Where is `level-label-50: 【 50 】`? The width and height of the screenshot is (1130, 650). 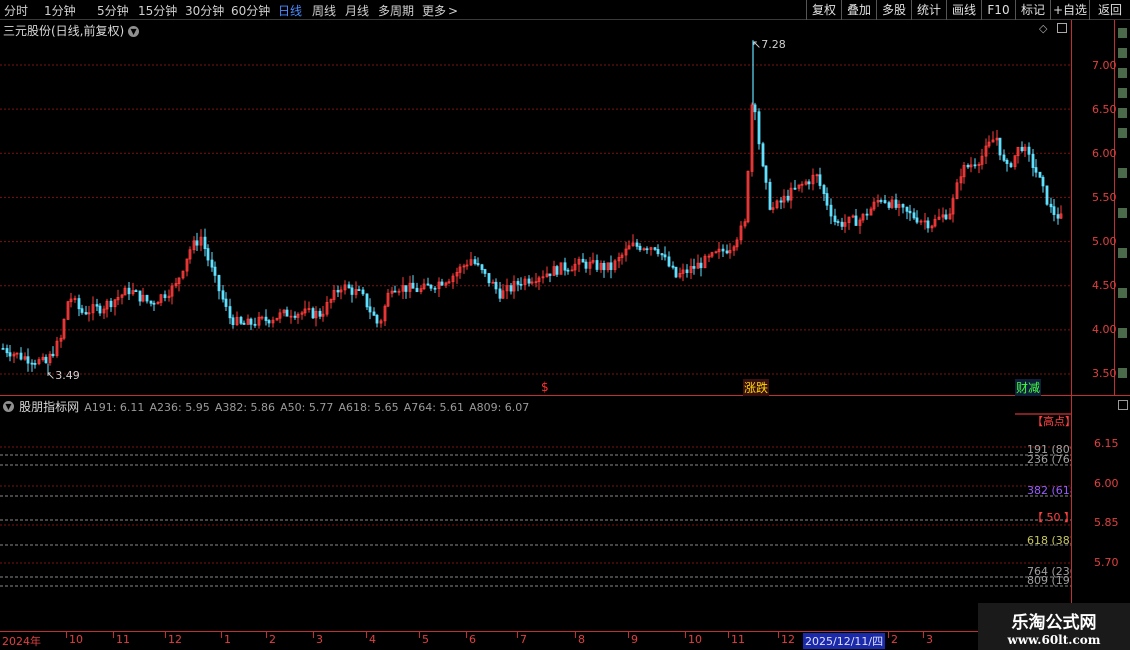
level-label-50: 【 50 】 is located at coordinates (1053, 517).